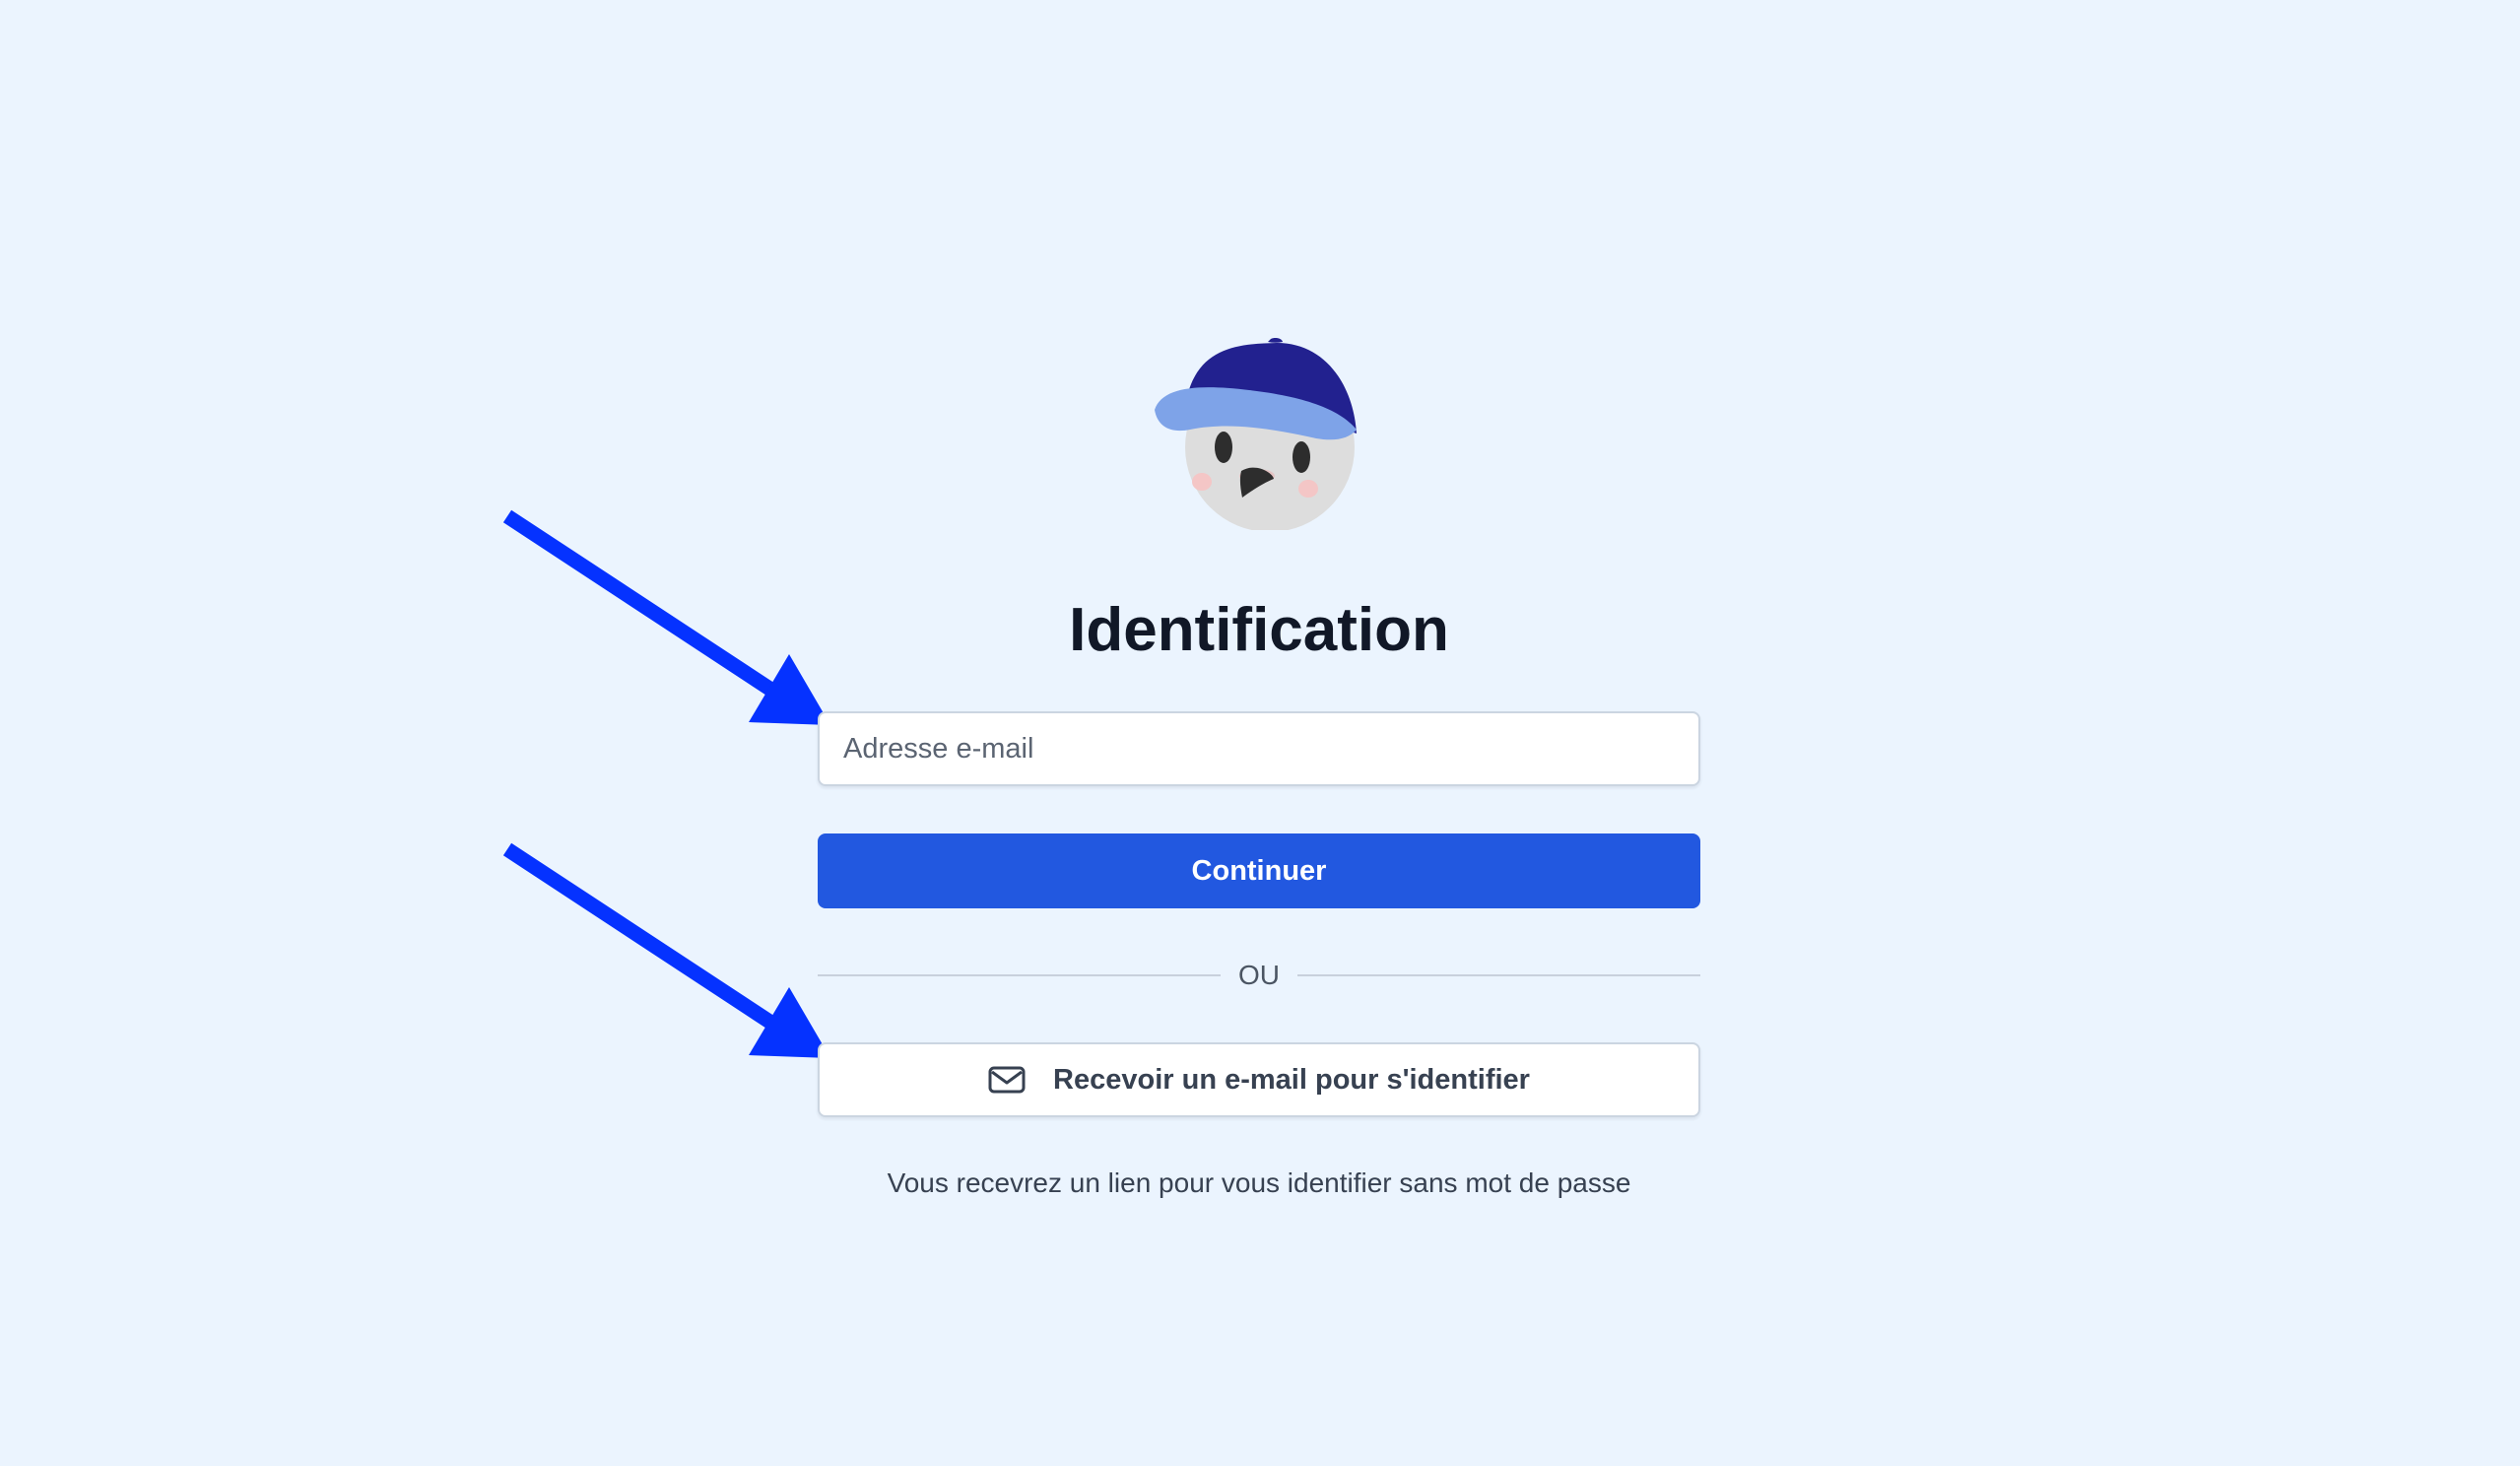 The width and height of the screenshot is (2520, 1466). Describe the element at coordinates (1256, 434) in the screenshot. I see `cap-mascot-icon` at that location.